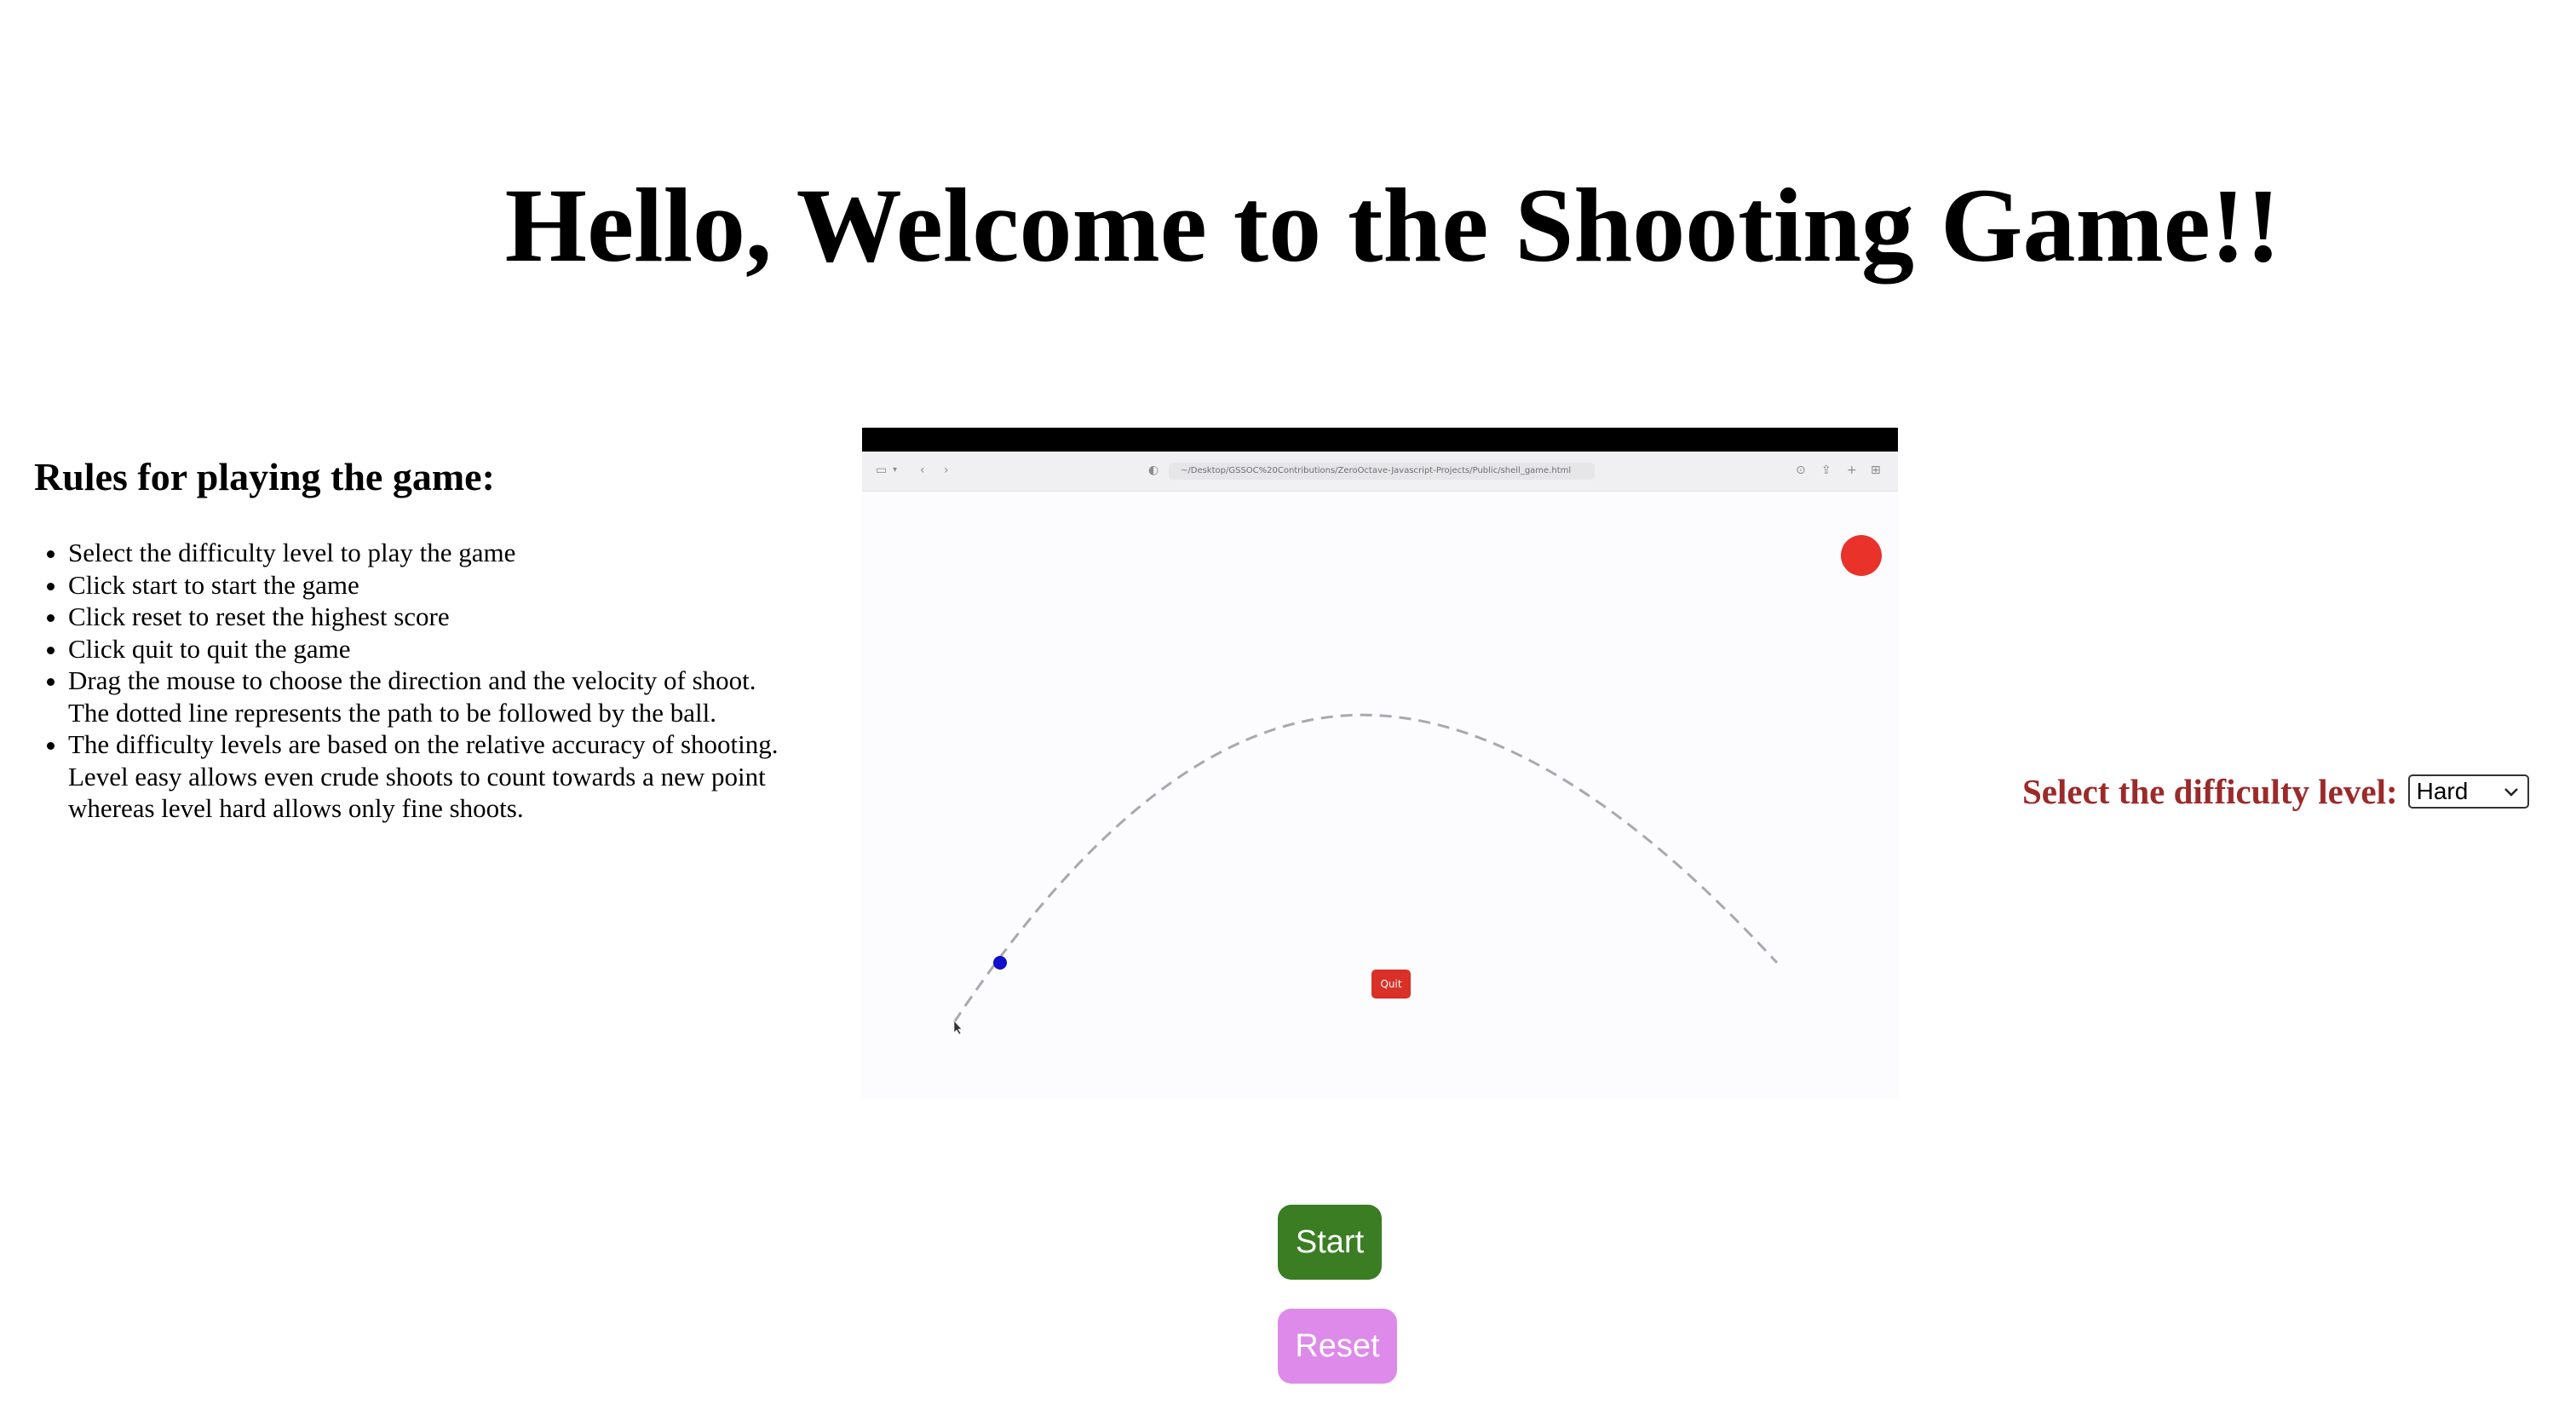  What do you see at coordinates (2443, 791) in the screenshot?
I see `difficulty-selected-value: Hard` at bounding box center [2443, 791].